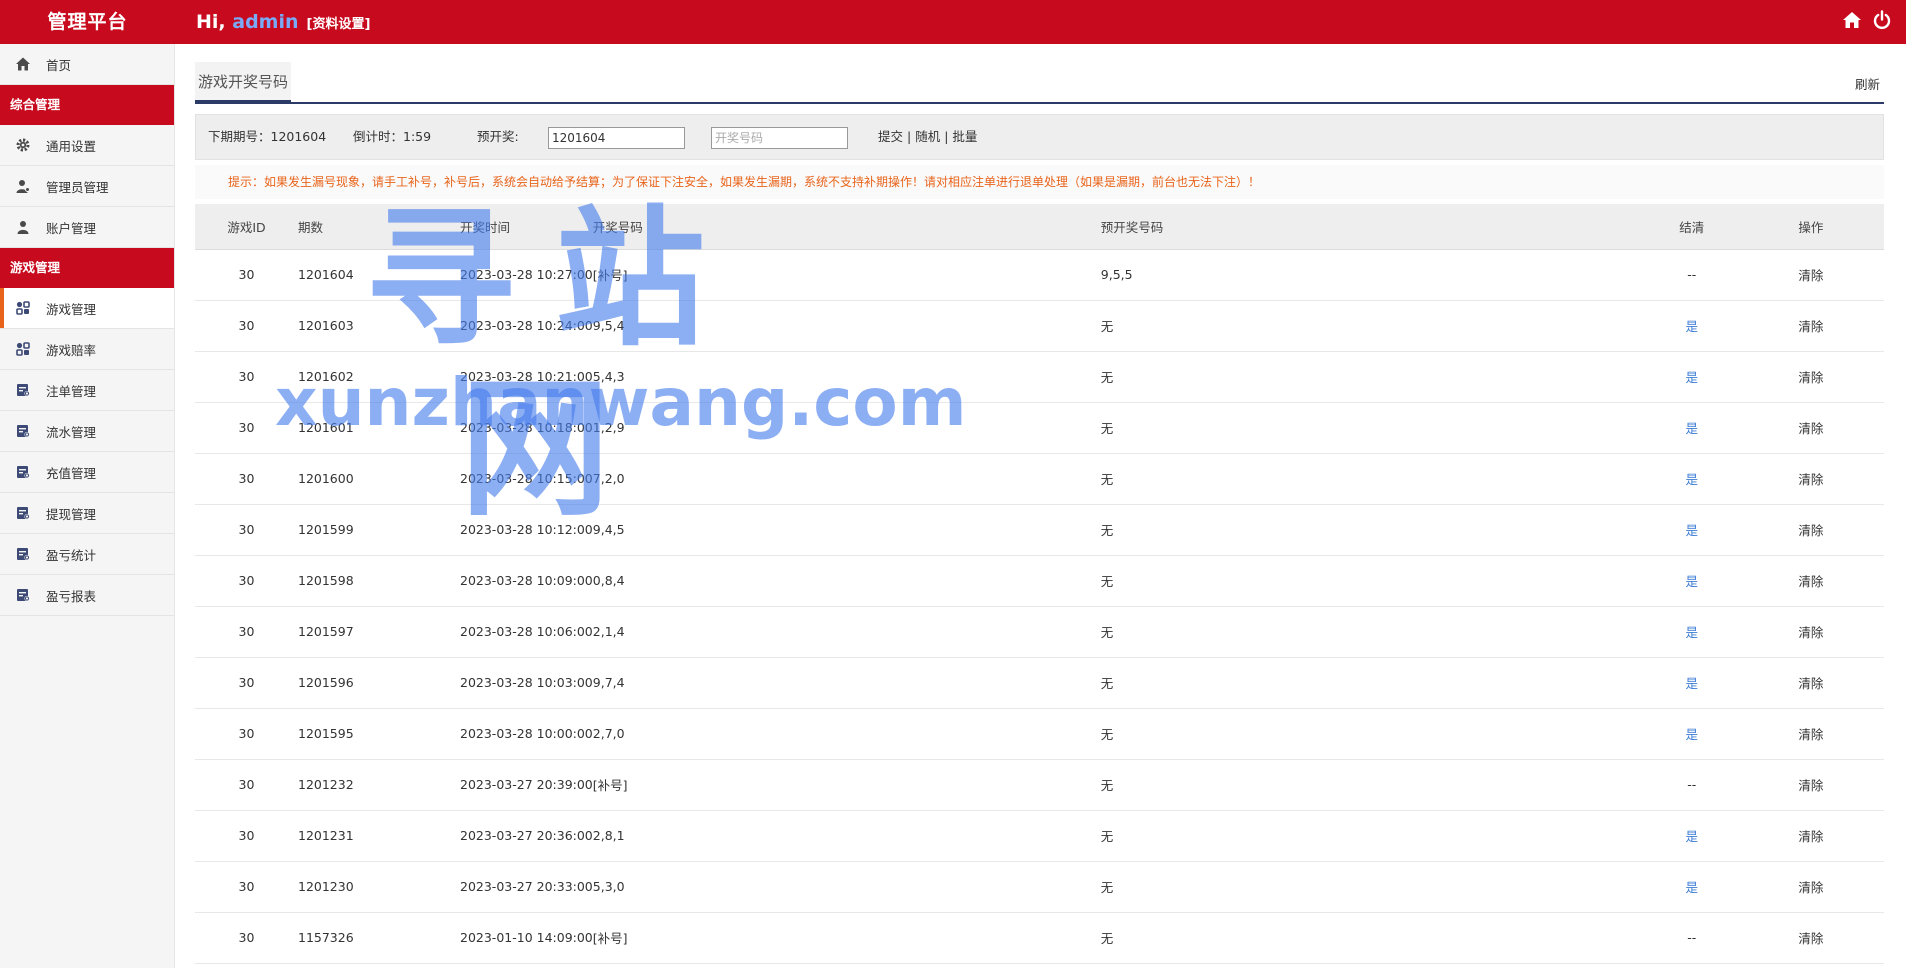 The height and width of the screenshot is (968, 1906). Describe the element at coordinates (526, 530) in the screenshot. I see `cell-draw-time: 2023-03-28 10:12:00` at that location.